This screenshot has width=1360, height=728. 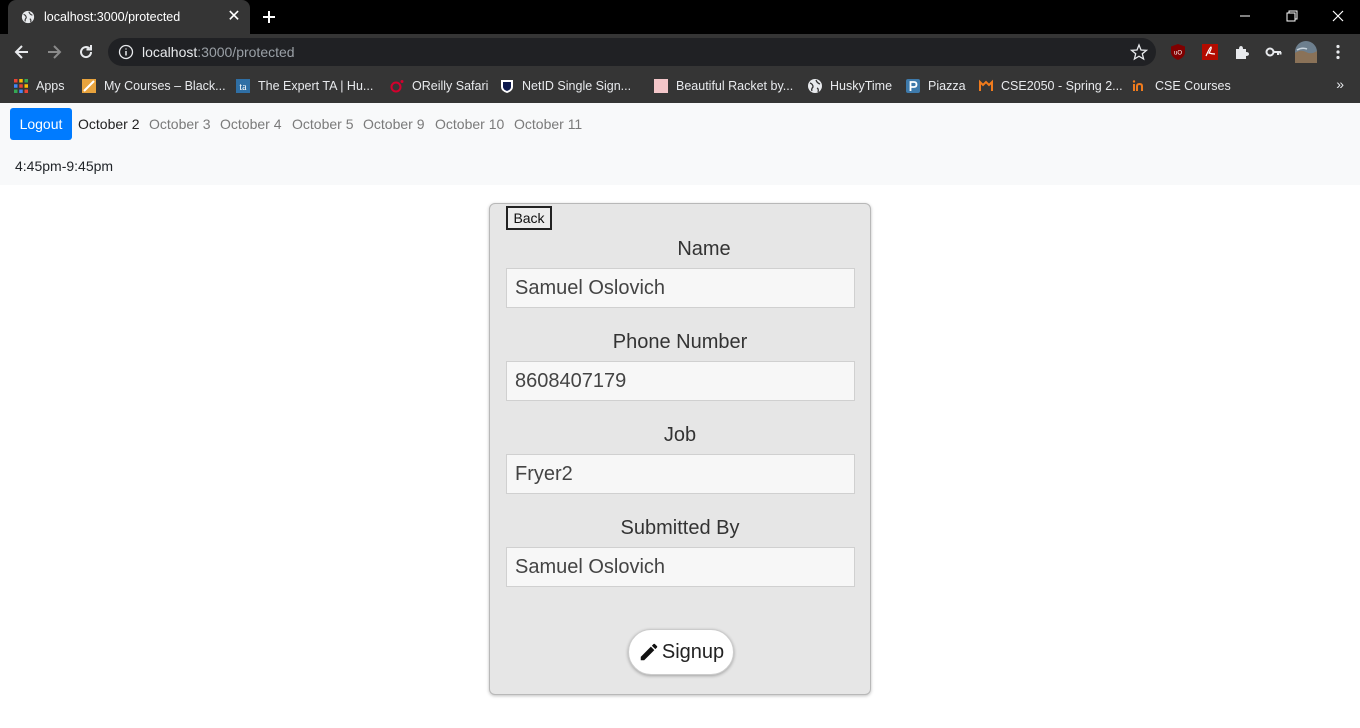 I want to click on ublock-icon: uO, so click(x=1178, y=52).